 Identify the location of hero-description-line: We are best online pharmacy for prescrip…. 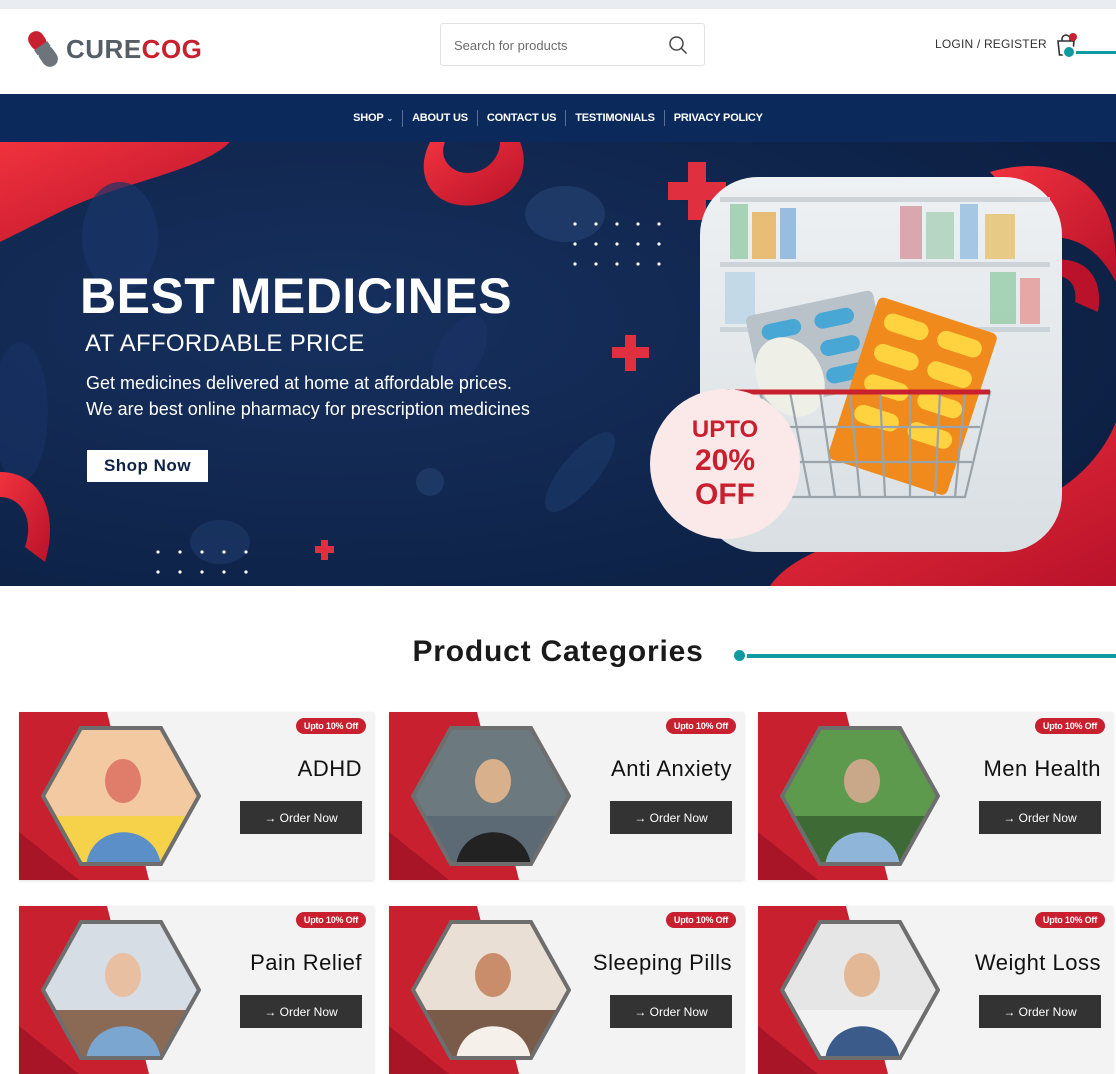
(308, 409).